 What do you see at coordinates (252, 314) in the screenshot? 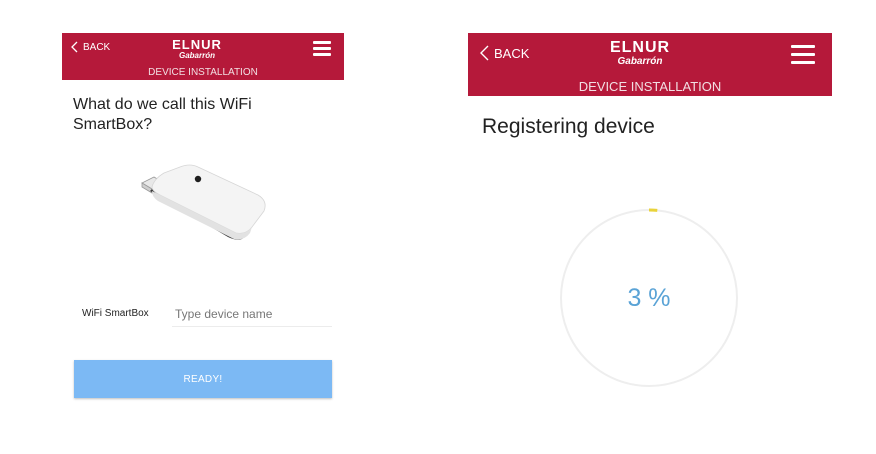
I see `device-name-input` at bounding box center [252, 314].